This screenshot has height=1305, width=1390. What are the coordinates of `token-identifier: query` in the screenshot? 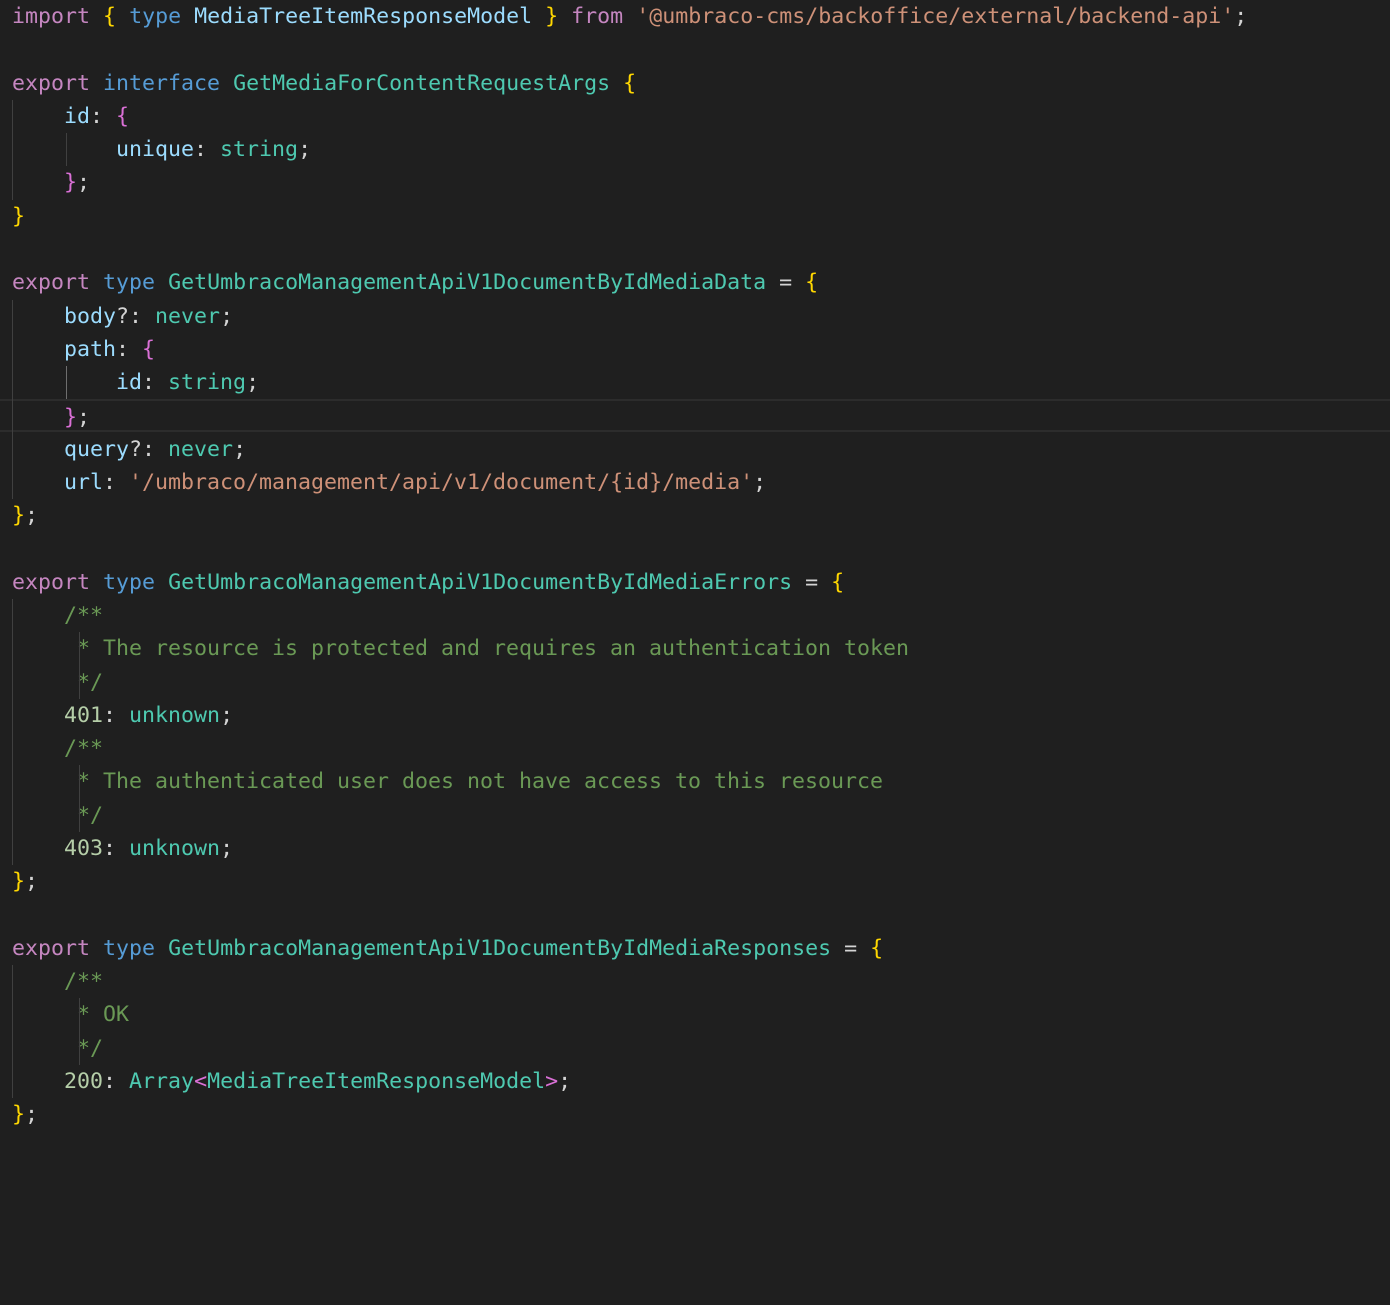 It's located at (97, 449).